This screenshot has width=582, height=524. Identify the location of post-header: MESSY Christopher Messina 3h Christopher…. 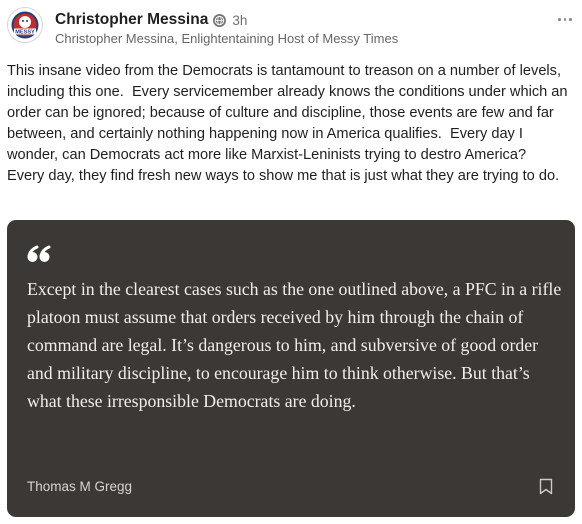
(290, 29).